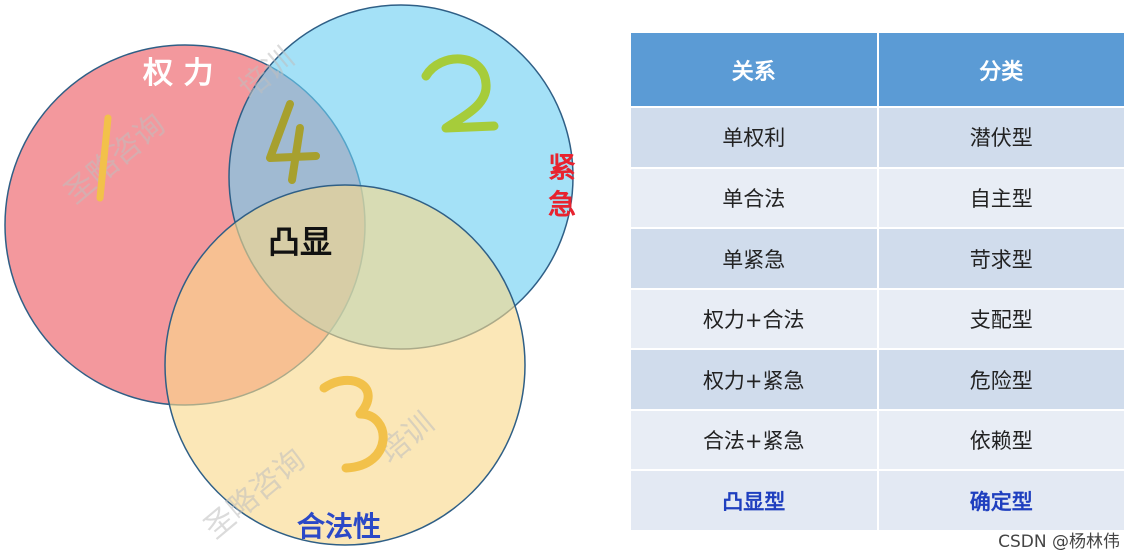 This screenshot has width=1126, height=556. Describe the element at coordinates (754, 501) in the screenshot. I see `relation-cell: 凸显型` at that location.